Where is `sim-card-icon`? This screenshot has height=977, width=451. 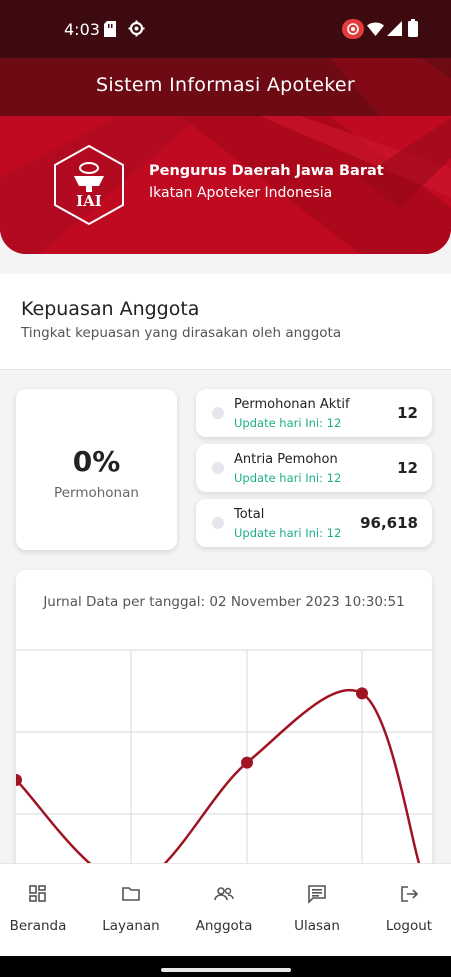 sim-card-icon is located at coordinates (110, 29).